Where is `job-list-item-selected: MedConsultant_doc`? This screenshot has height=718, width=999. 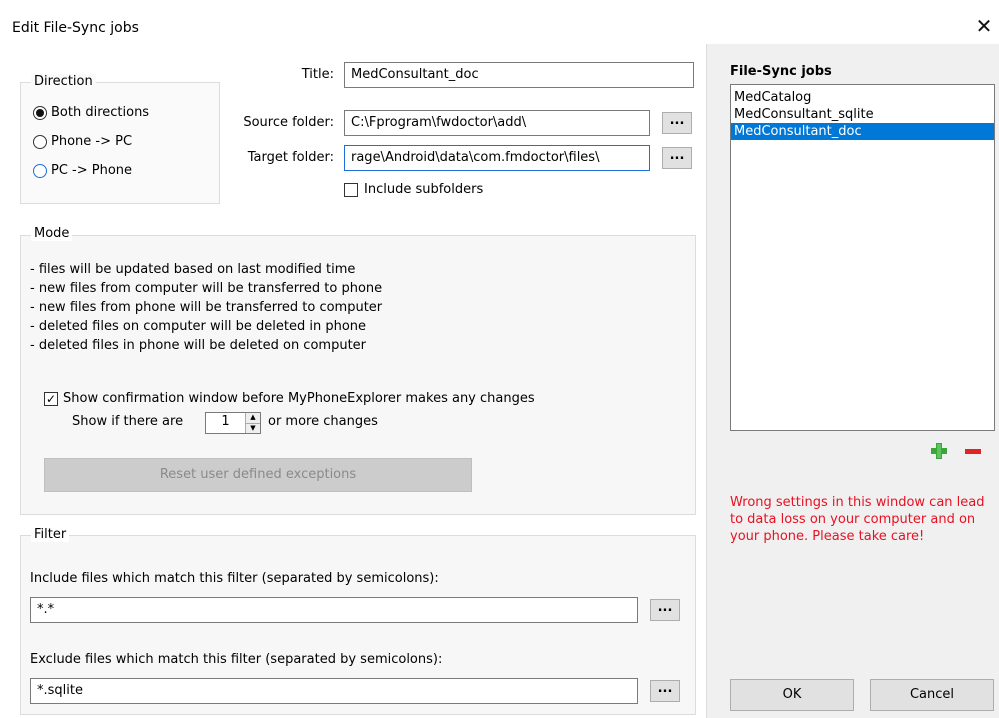 job-list-item-selected: MedConsultant_doc is located at coordinates (862, 131).